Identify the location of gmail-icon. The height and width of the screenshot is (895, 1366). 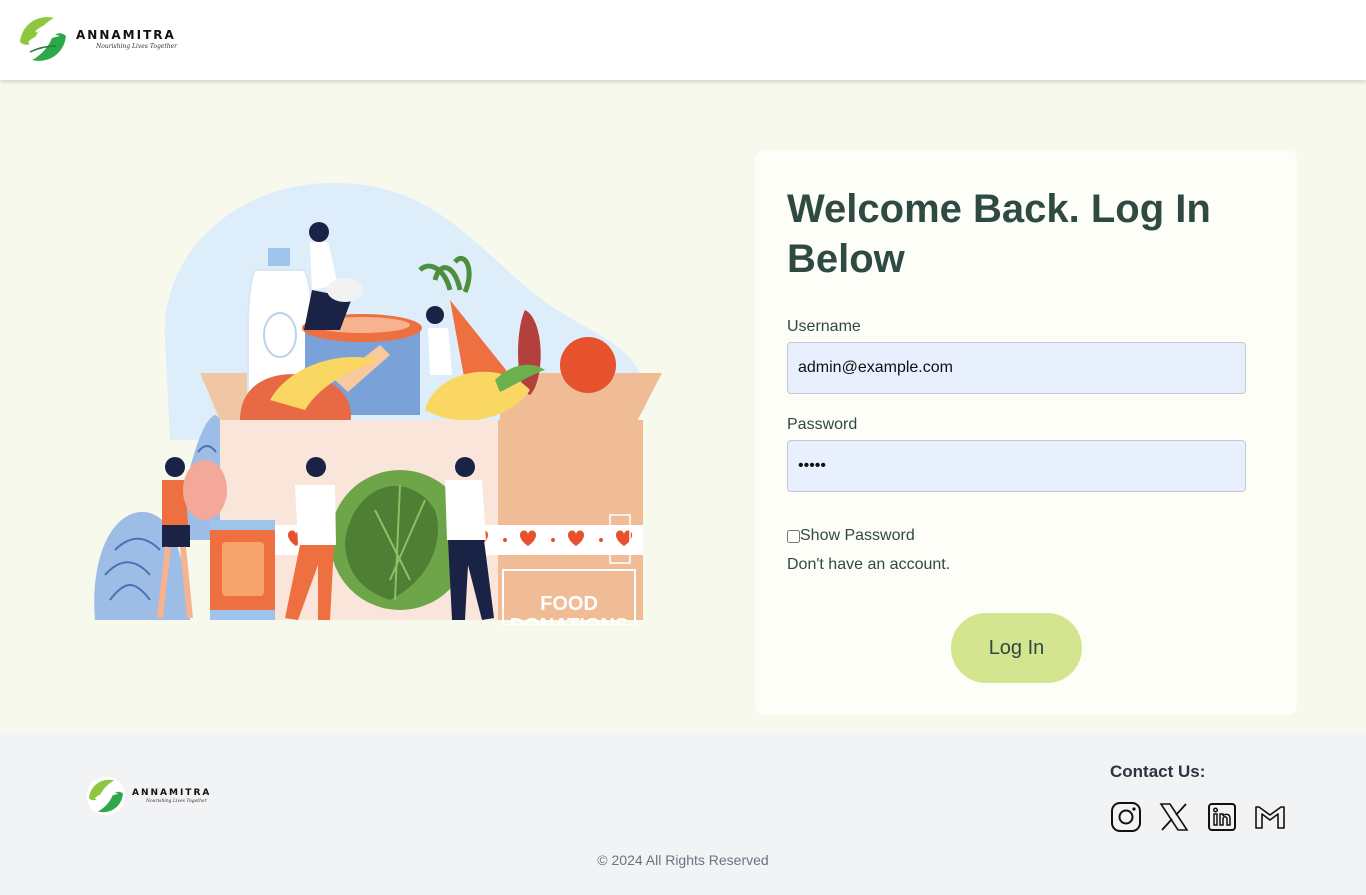
(1270, 817).